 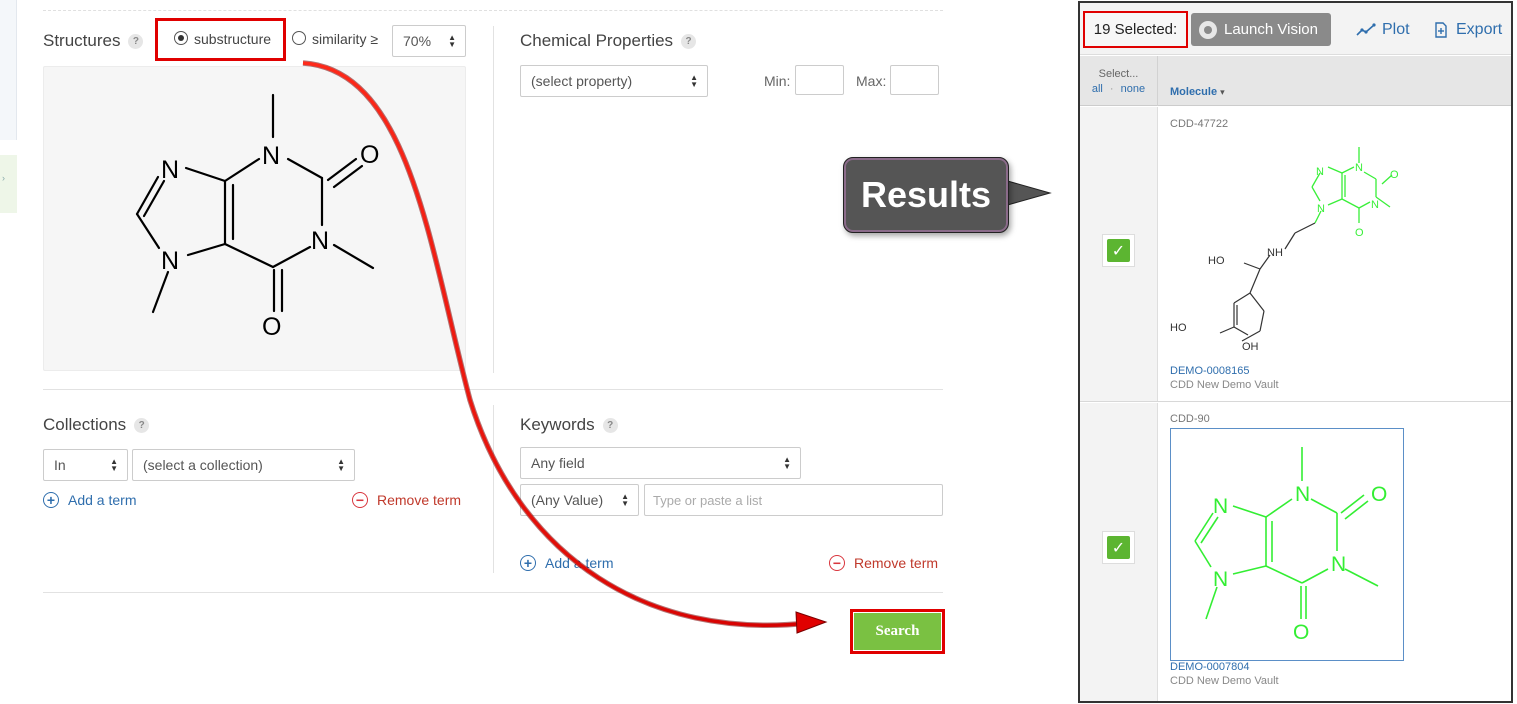 I want to click on collections-title-text: Collections, so click(x=85, y=424).